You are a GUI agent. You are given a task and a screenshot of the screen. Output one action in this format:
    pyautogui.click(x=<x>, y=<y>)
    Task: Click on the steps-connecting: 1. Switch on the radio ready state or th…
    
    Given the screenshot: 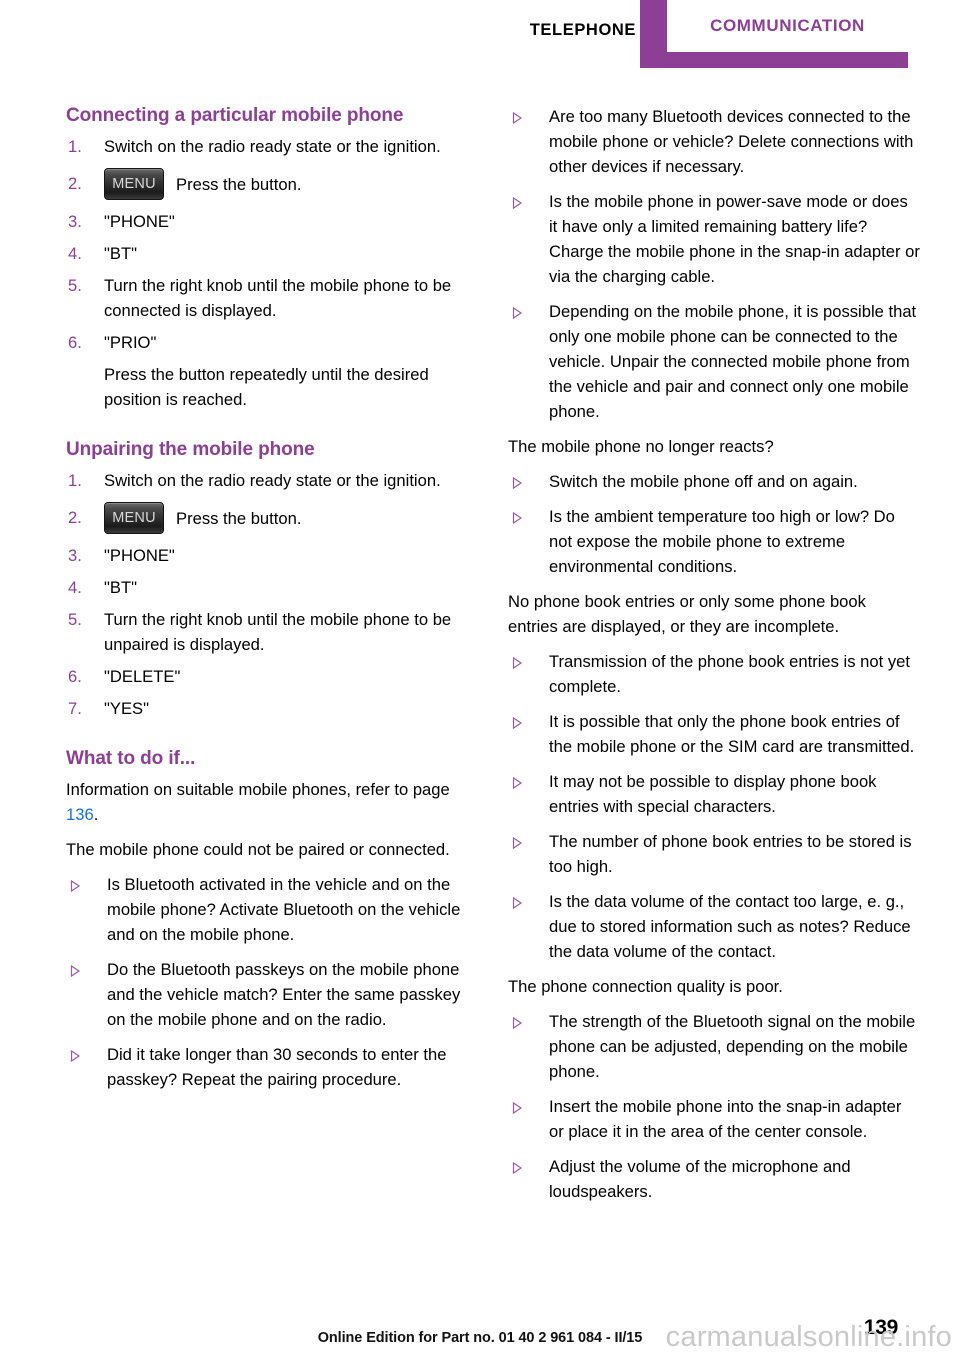 What is the action you would take?
    pyautogui.click(x=272, y=244)
    